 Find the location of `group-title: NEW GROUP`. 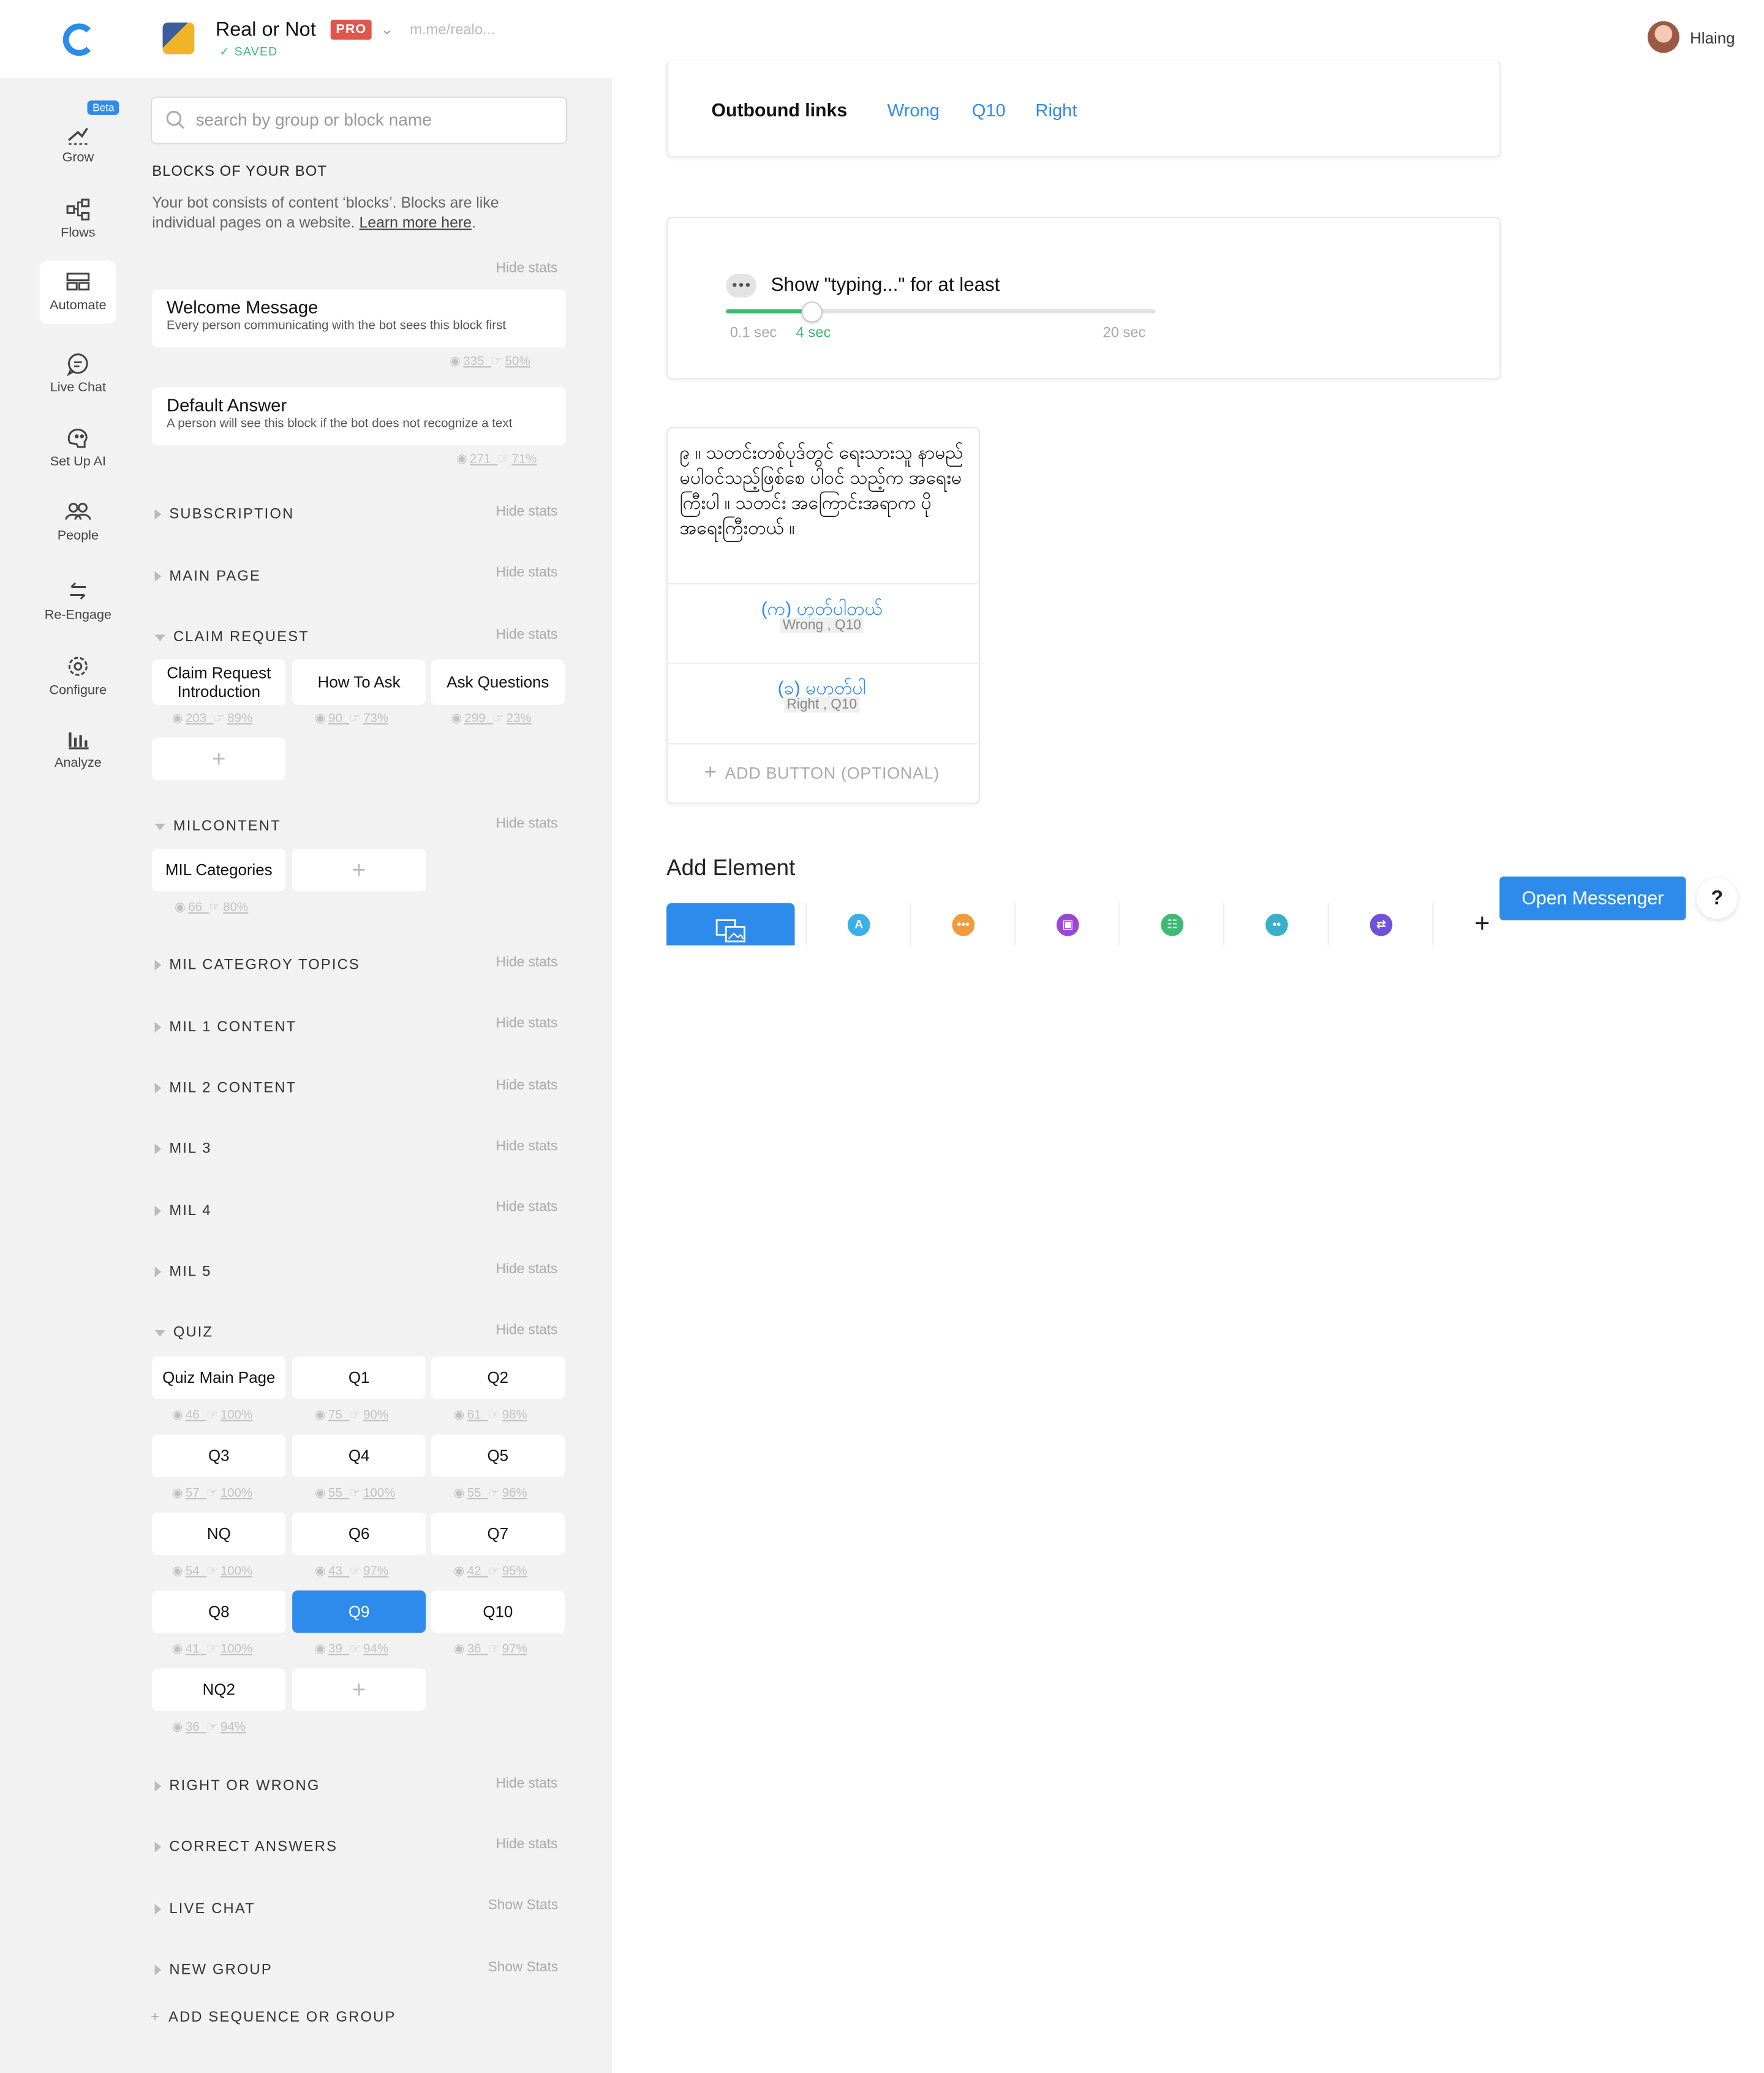

group-title: NEW GROUP is located at coordinates (221, 1970).